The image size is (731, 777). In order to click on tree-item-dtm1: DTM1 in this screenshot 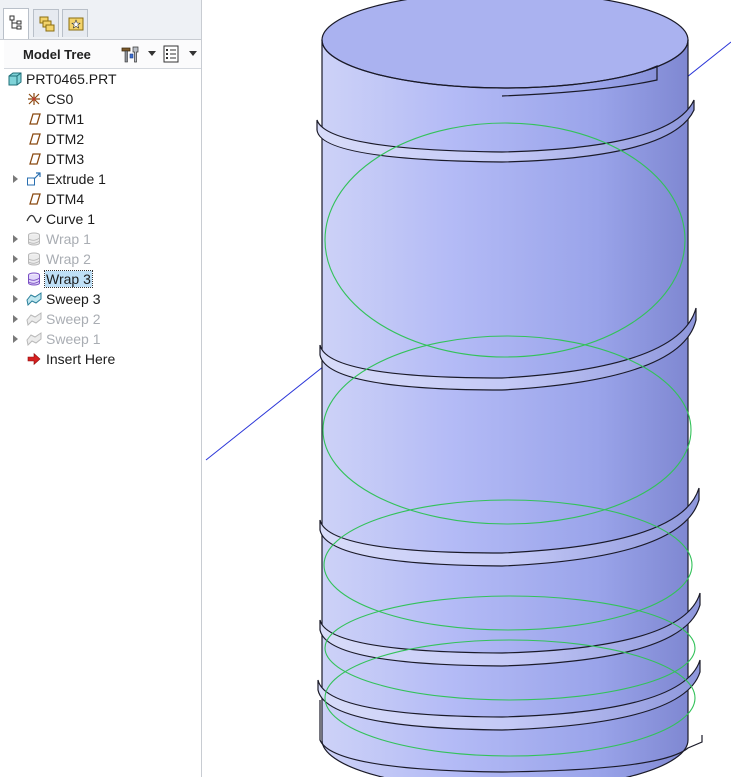, I will do `click(102, 119)`.